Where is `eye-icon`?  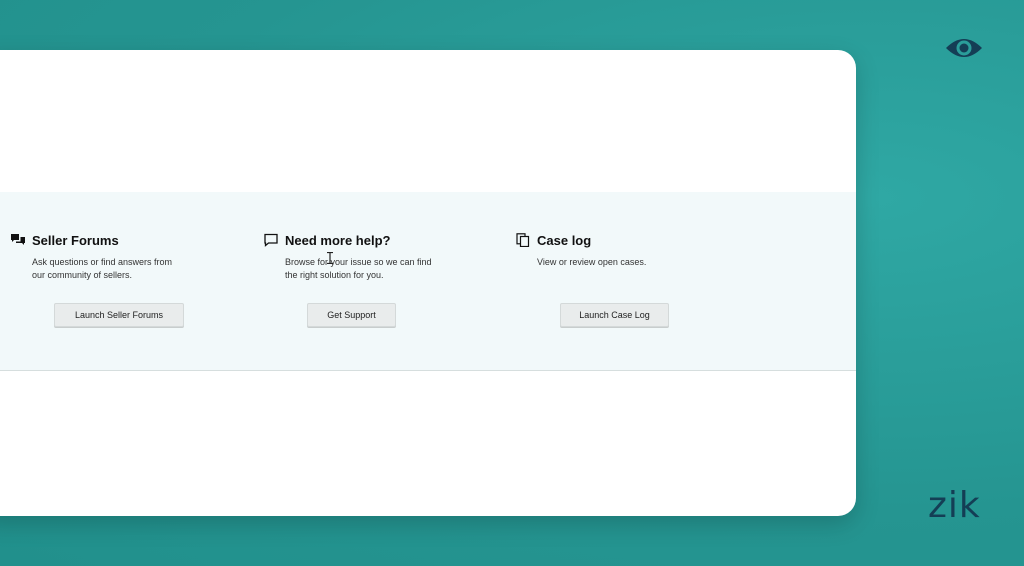
eye-icon is located at coordinates (964, 48).